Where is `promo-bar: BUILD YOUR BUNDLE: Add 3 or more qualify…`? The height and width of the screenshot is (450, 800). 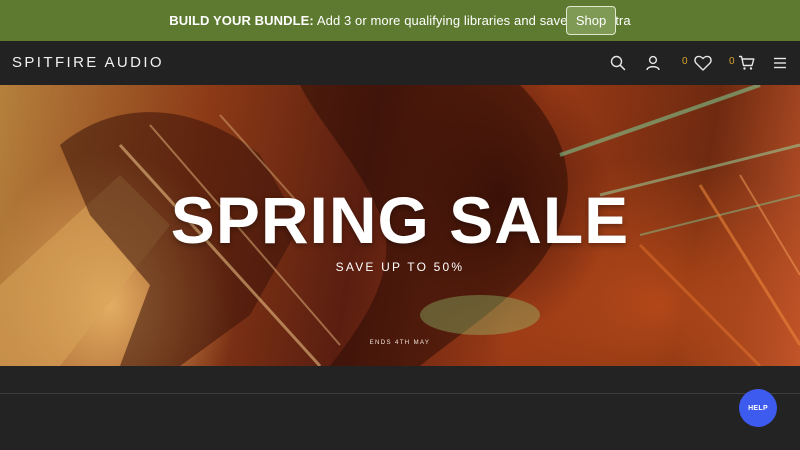
promo-bar: BUILD YOUR BUNDLE: Add 3 or more qualify… is located at coordinates (400, 20).